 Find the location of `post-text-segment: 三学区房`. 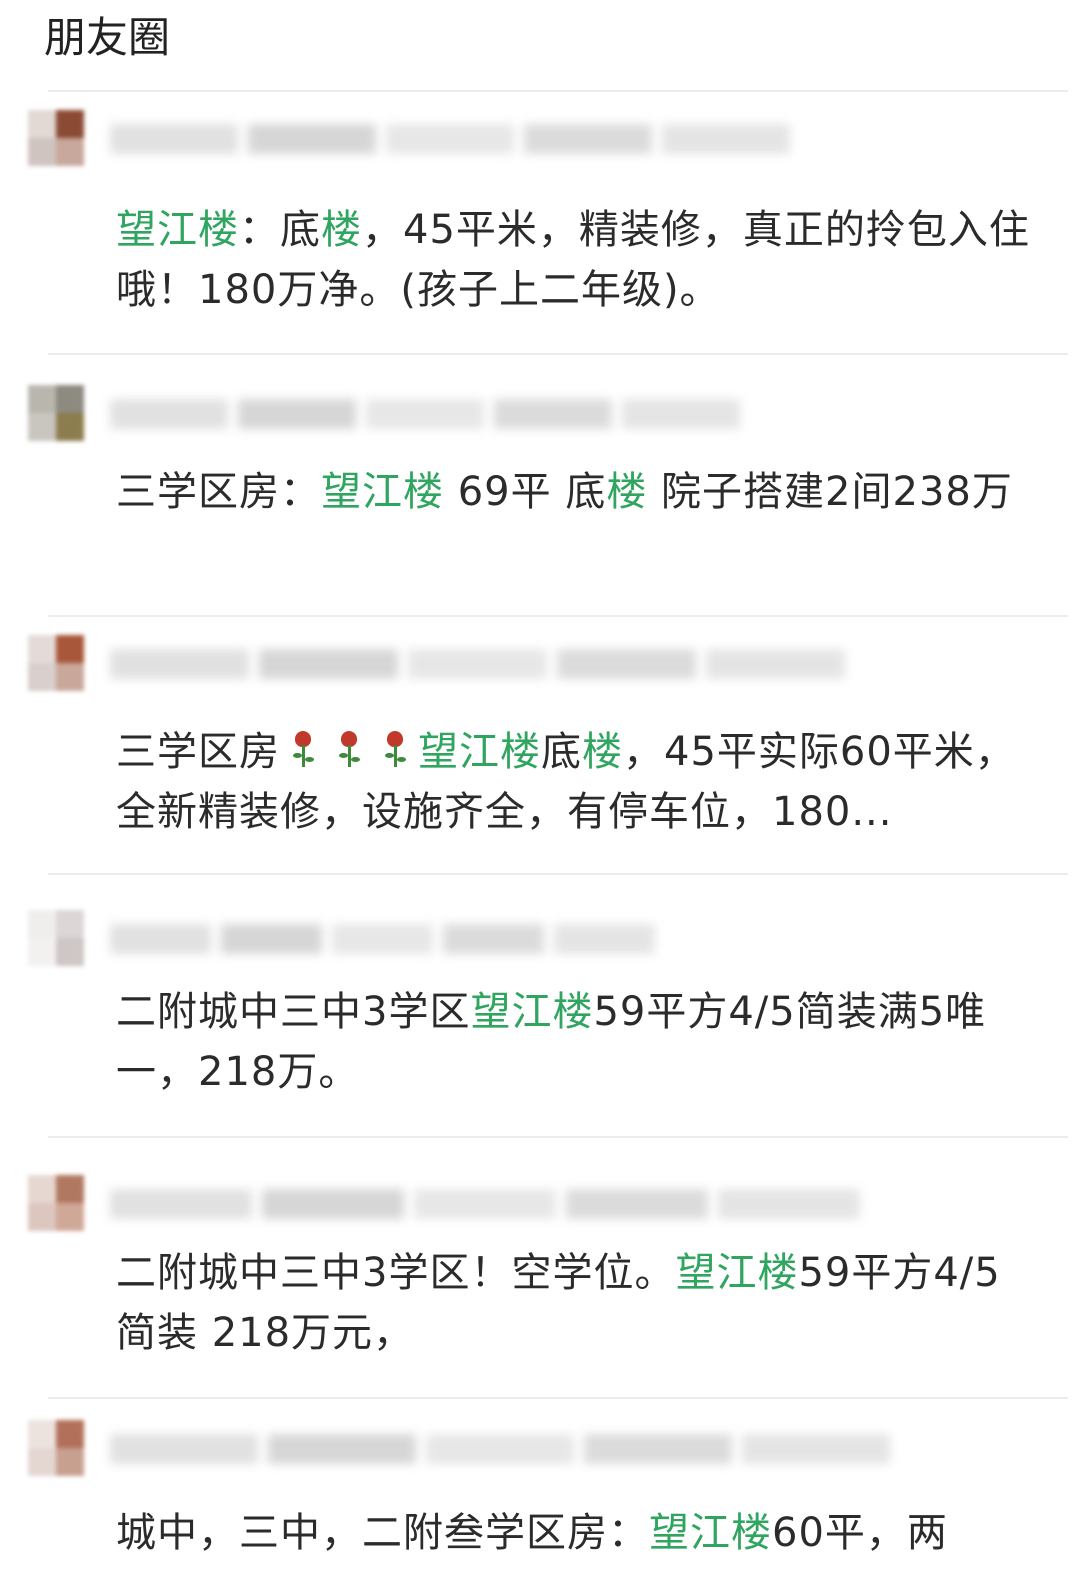

post-text-segment: 三学区房 is located at coordinates (198, 752).